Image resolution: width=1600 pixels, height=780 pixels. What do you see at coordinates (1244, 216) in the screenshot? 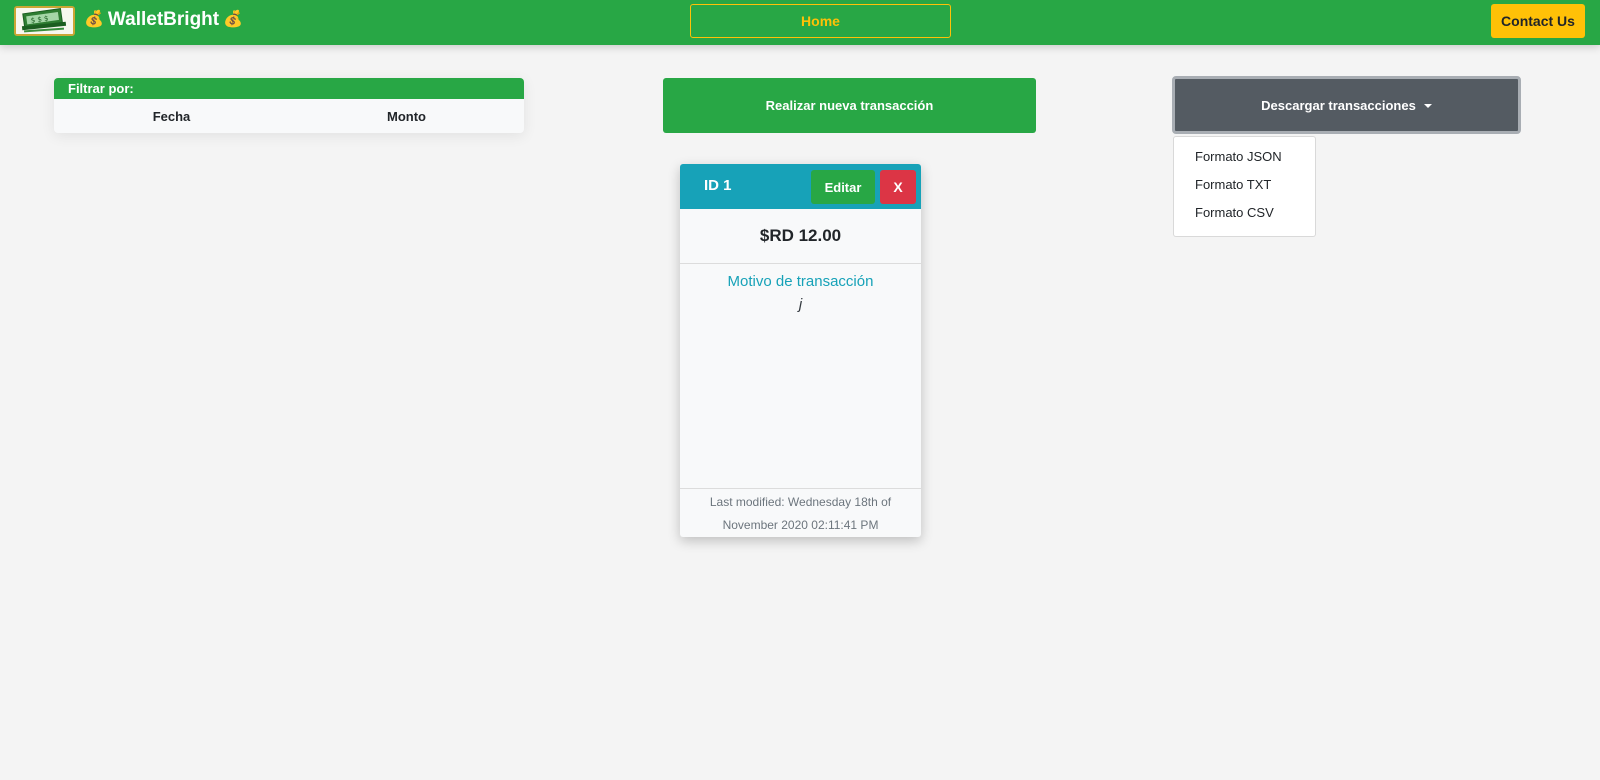
I see `menu-item-csv: Formato CSV` at bounding box center [1244, 216].